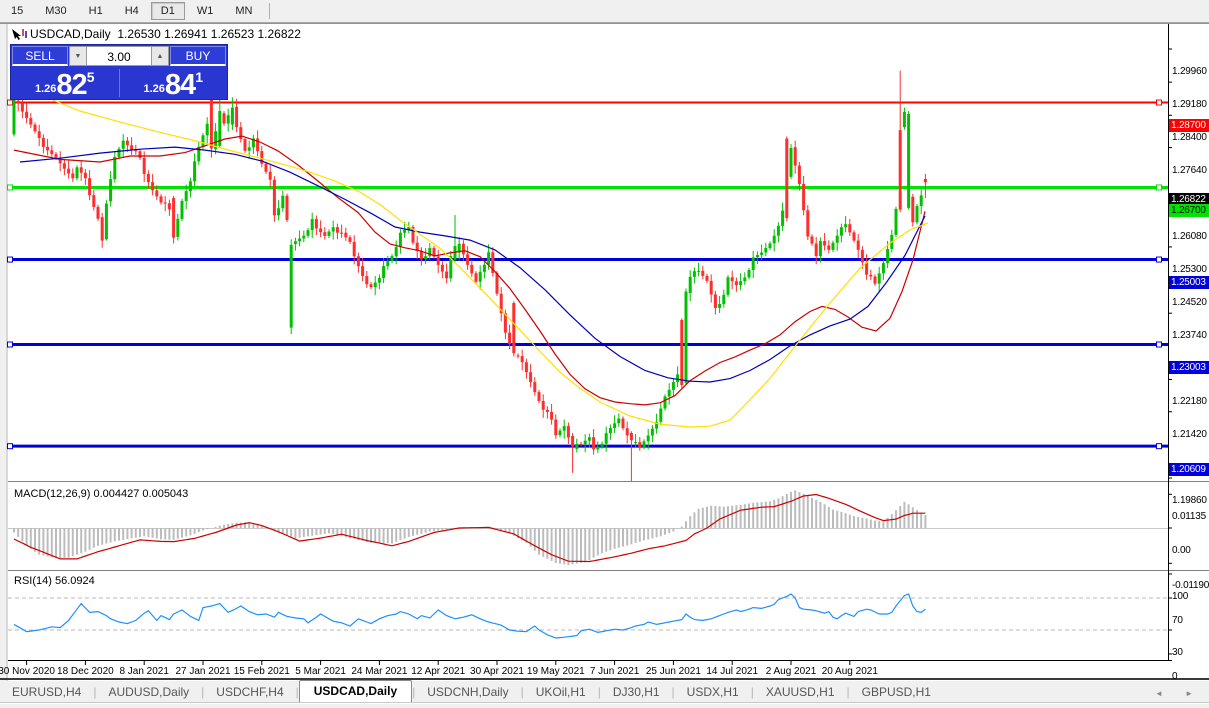 The width and height of the screenshot is (1209, 708). Describe the element at coordinates (154, 89) in the screenshot. I see `buy-price-bigfigure: 1.26` at that location.